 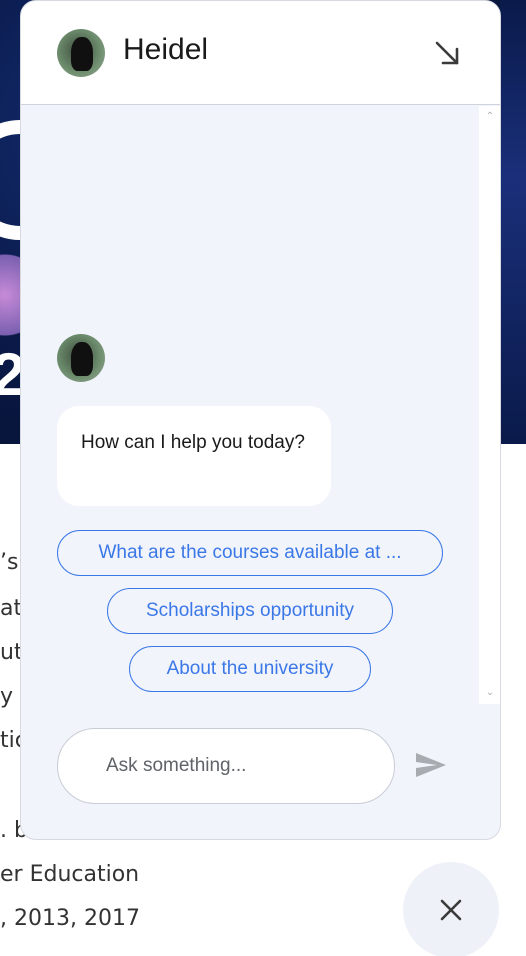 I want to click on scroll-up-icon: ⌃, so click(x=490, y=117).